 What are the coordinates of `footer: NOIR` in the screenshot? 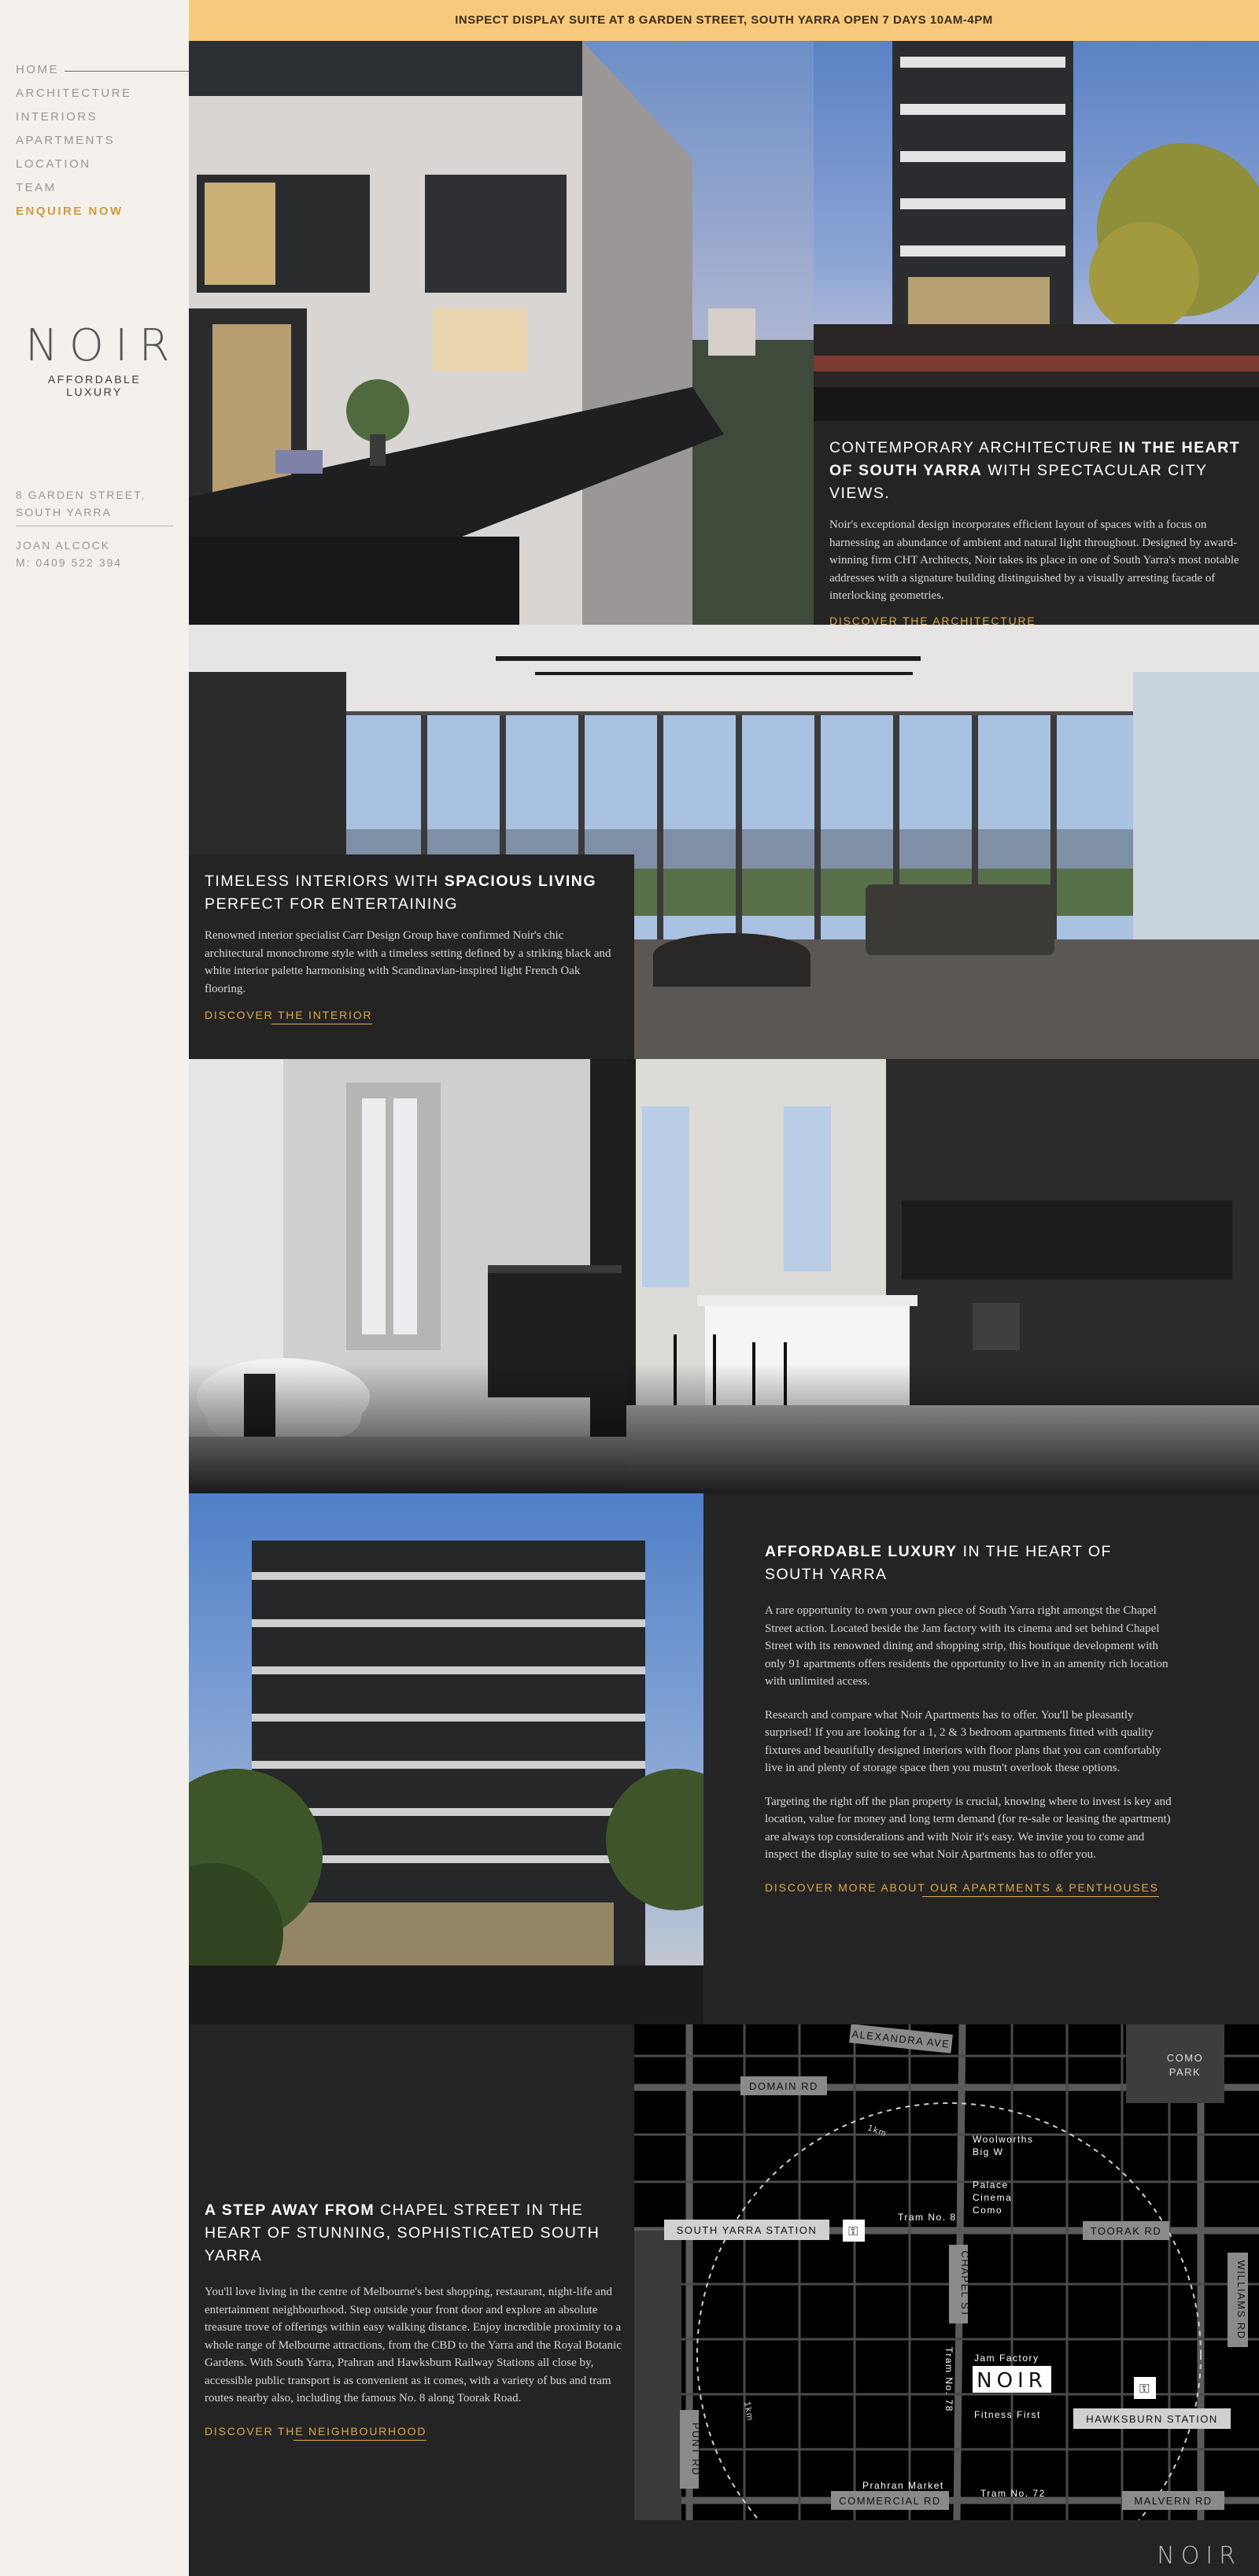 It's located at (946, 2548).